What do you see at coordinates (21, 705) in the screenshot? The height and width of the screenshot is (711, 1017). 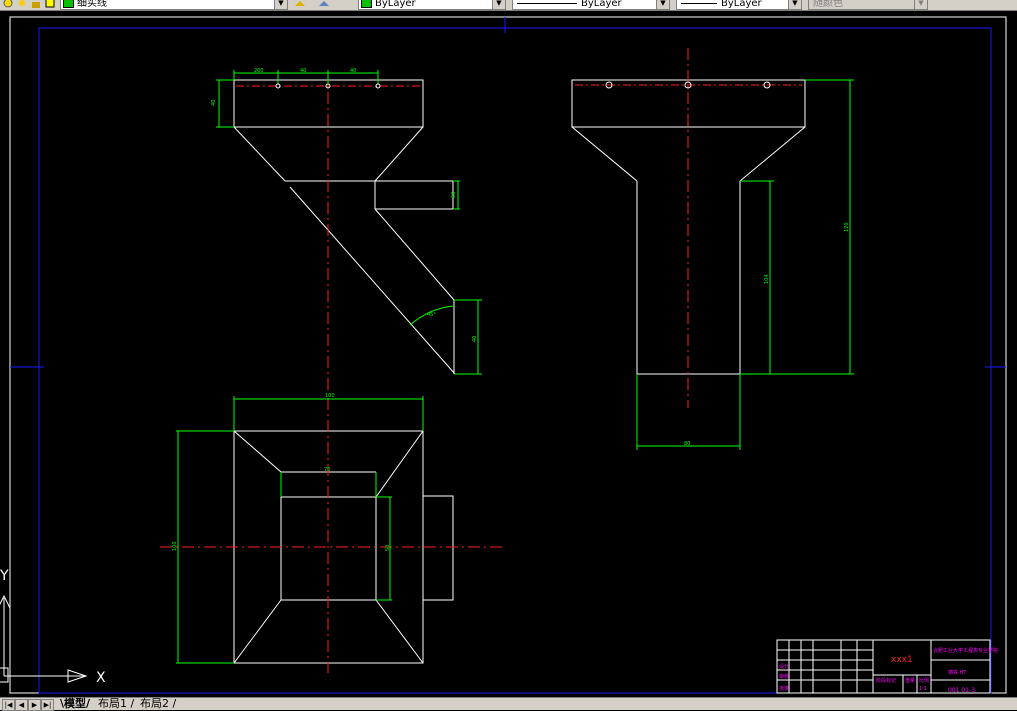 I see `prev-tab-icon: ◀` at bounding box center [21, 705].